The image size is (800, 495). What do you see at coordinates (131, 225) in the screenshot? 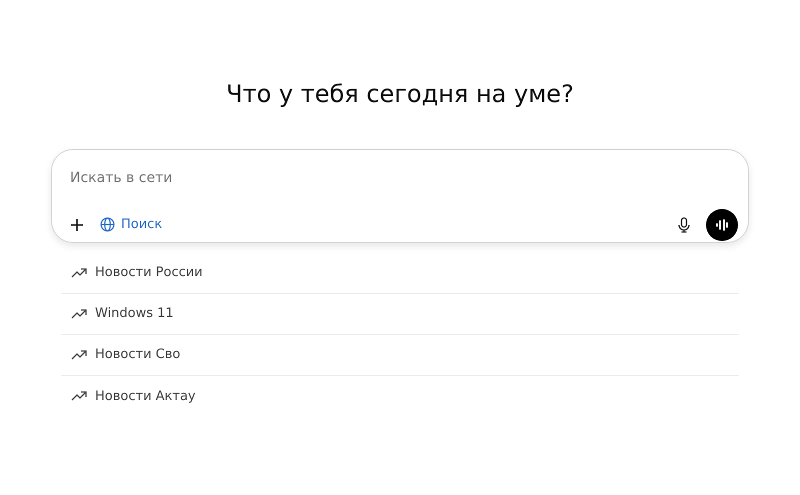
I see `search-toggle: Поиск` at bounding box center [131, 225].